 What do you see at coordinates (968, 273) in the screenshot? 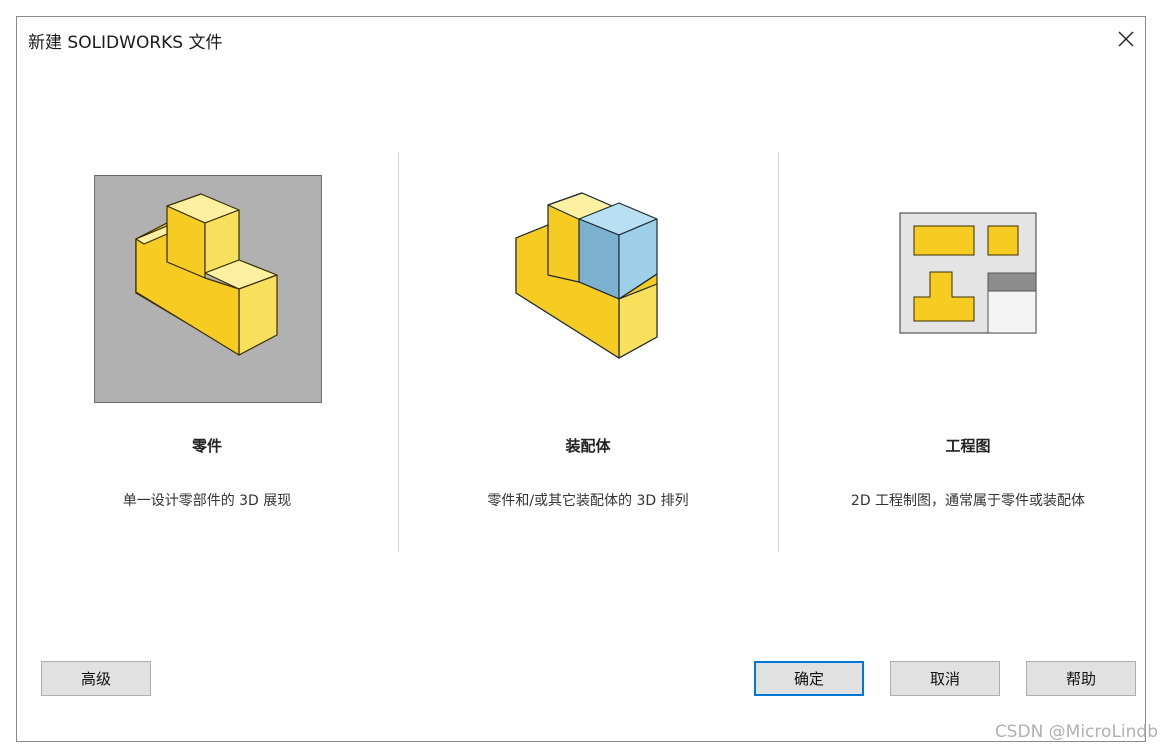
I see `drawing-2d-icon` at bounding box center [968, 273].